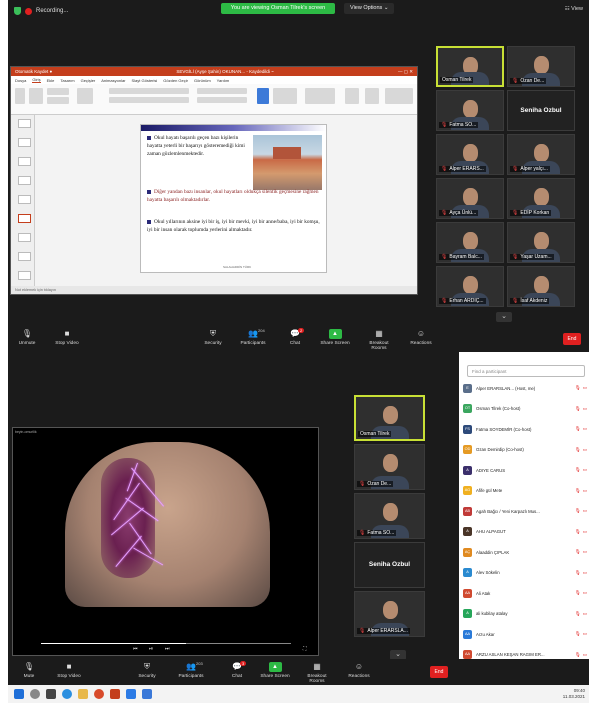  What do you see at coordinates (214, 290) in the screenshot?
I see `ppt-status-bar: Not eklemek için tıklayın` at bounding box center [214, 290].